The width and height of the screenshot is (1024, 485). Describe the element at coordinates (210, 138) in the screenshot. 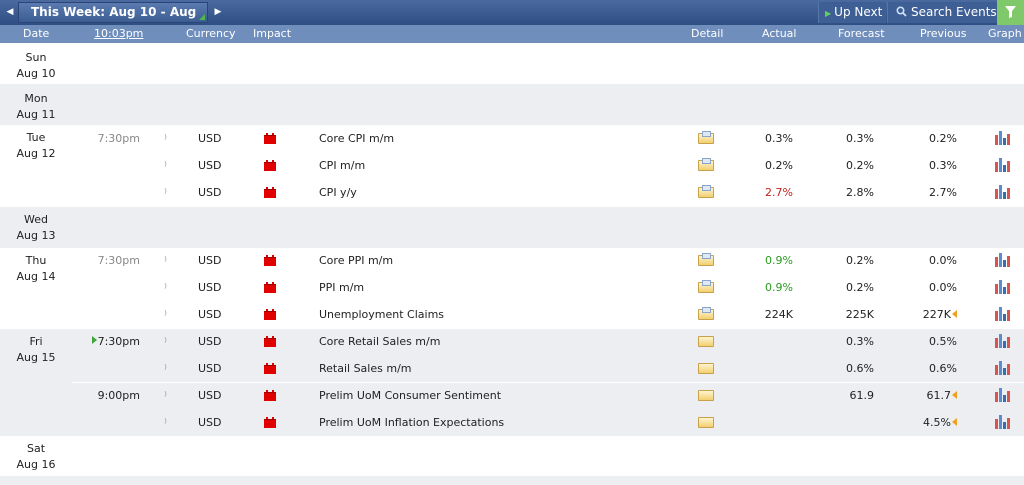

I see `event-currency: USD` at that location.